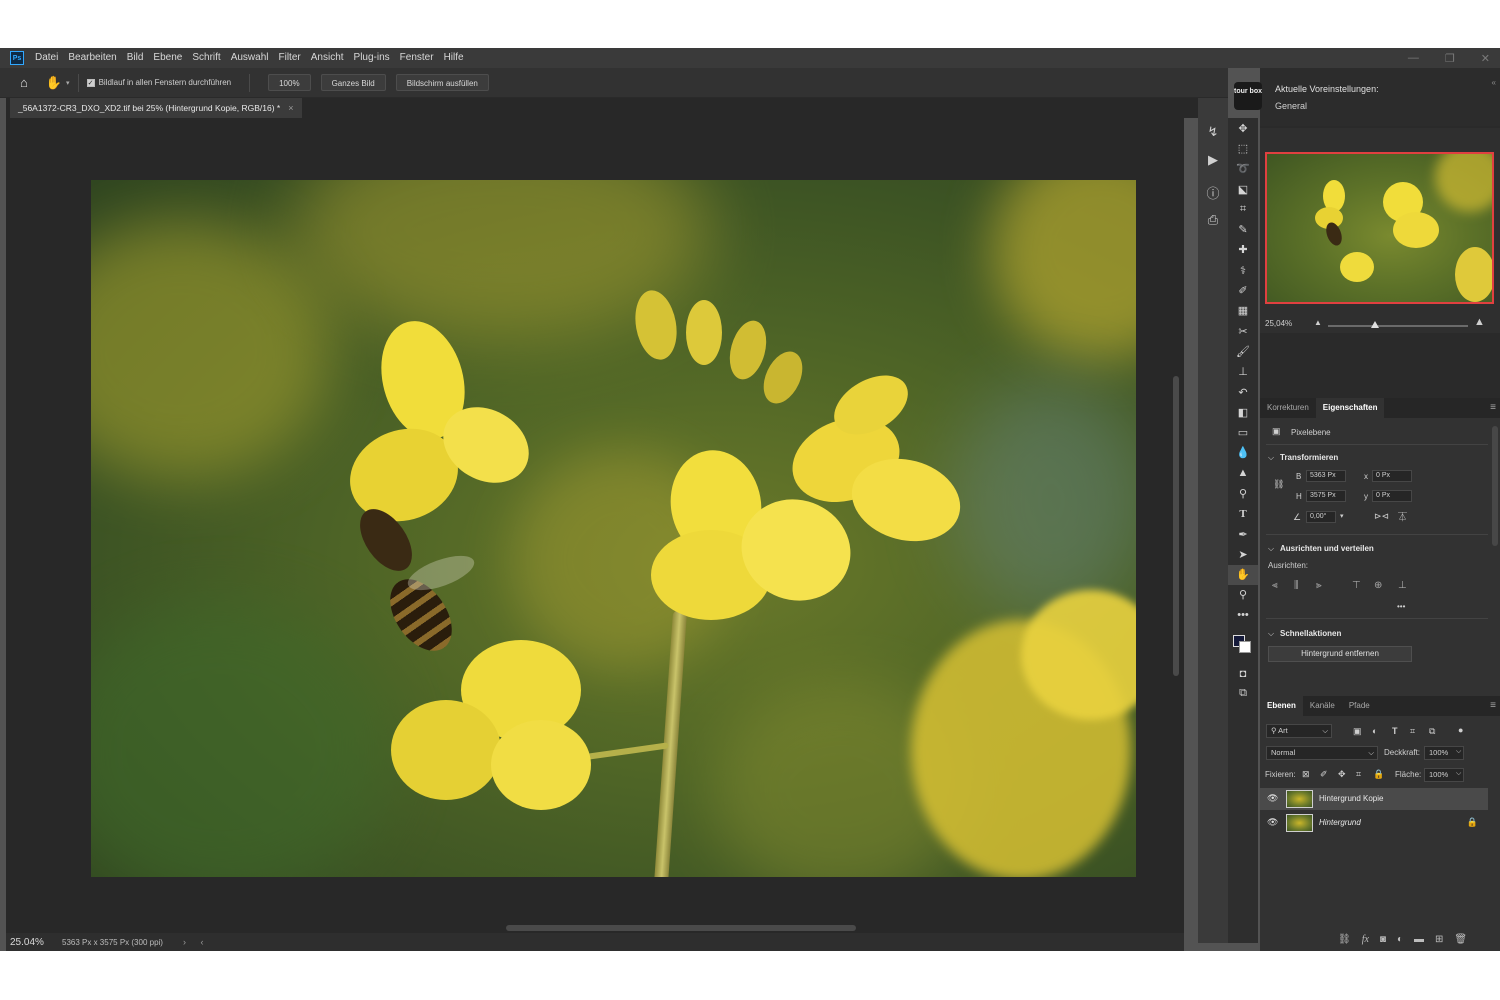 This screenshot has width=1500, height=1000. I want to click on background-color-swatch, so click(1245, 647).